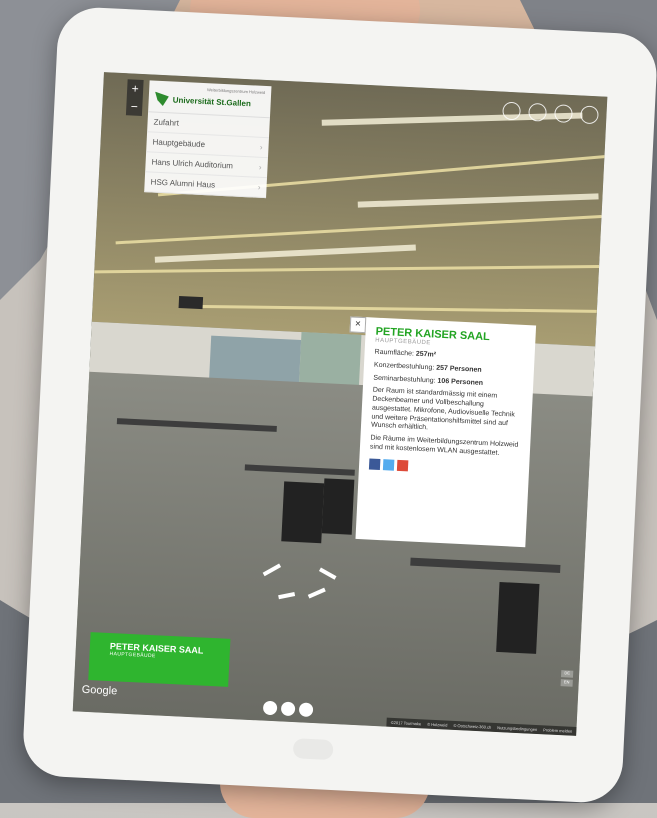  Describe the element at coordinates (405, 366) in the screenshot. I see `concert-label: Konzertbestuhlung:` at that location.